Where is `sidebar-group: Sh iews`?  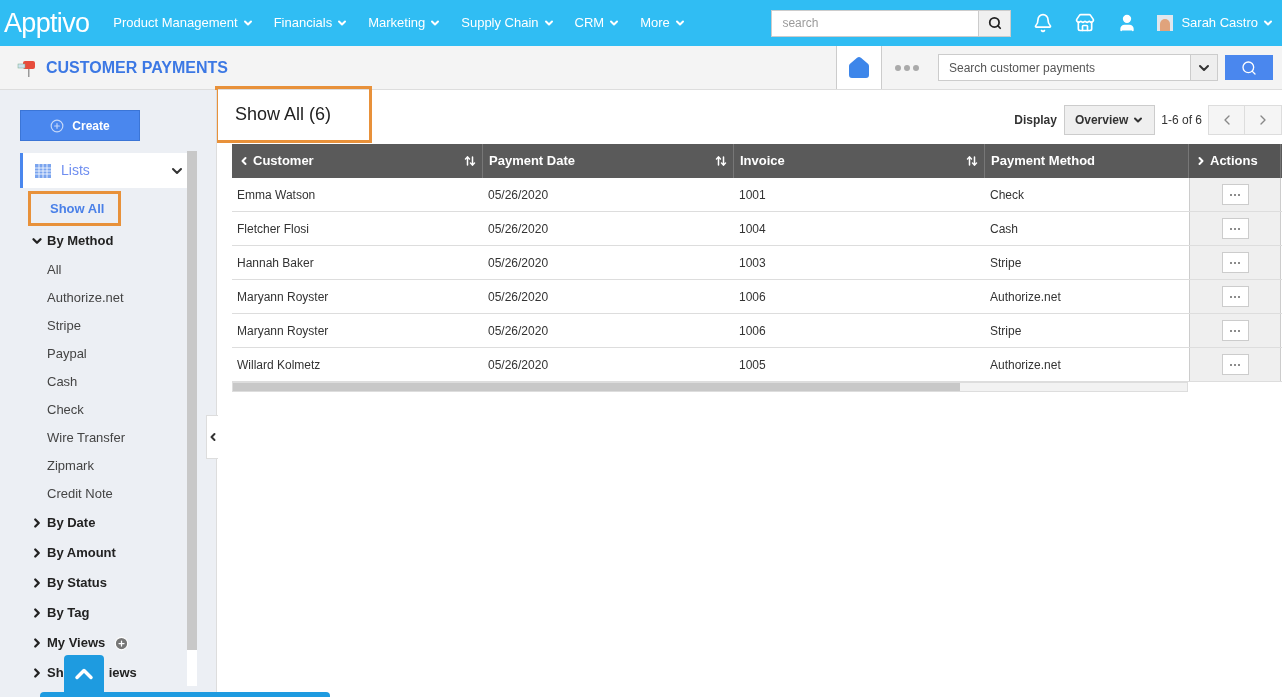
sidebar-group: Sh iews is located at coordinates (108, 673).